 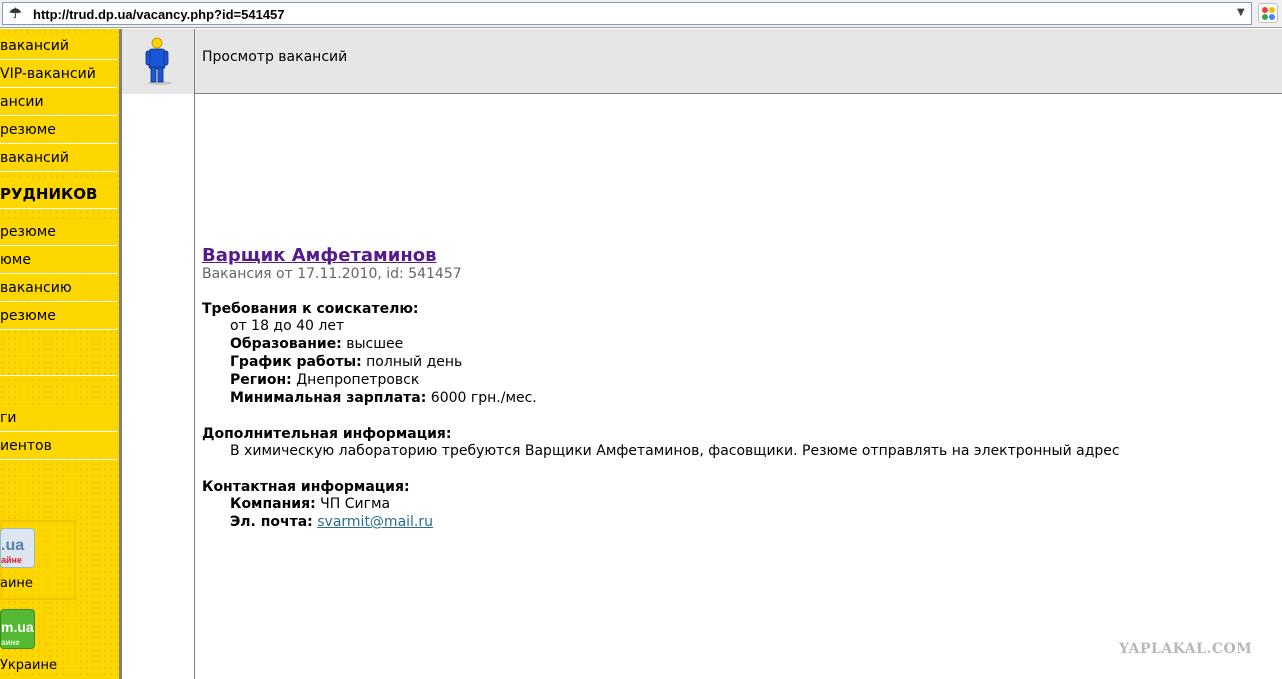 I want to click on email-link: svarmit@mail.ru, so click(x=375, y=522).